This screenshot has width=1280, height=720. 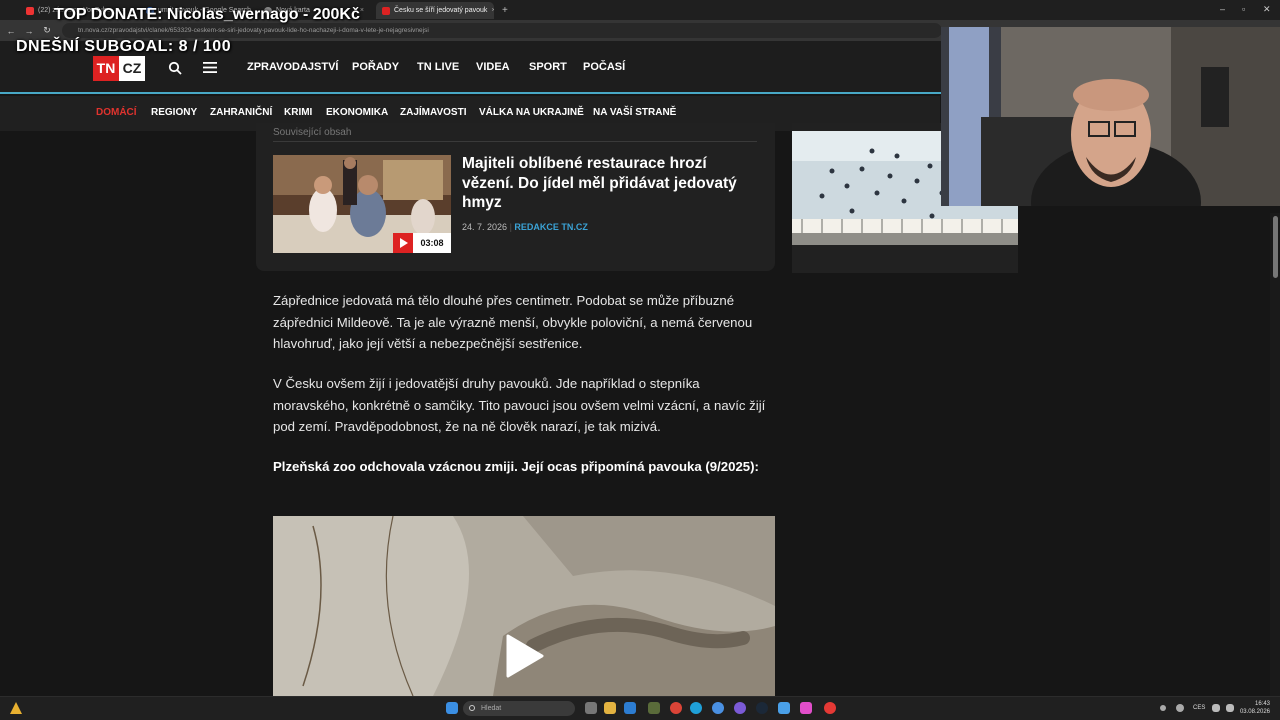 I want to click on stream-top-donate: TOP DONATE: Nicolas_wernago - 200Kč, so click(x=207, y=14).